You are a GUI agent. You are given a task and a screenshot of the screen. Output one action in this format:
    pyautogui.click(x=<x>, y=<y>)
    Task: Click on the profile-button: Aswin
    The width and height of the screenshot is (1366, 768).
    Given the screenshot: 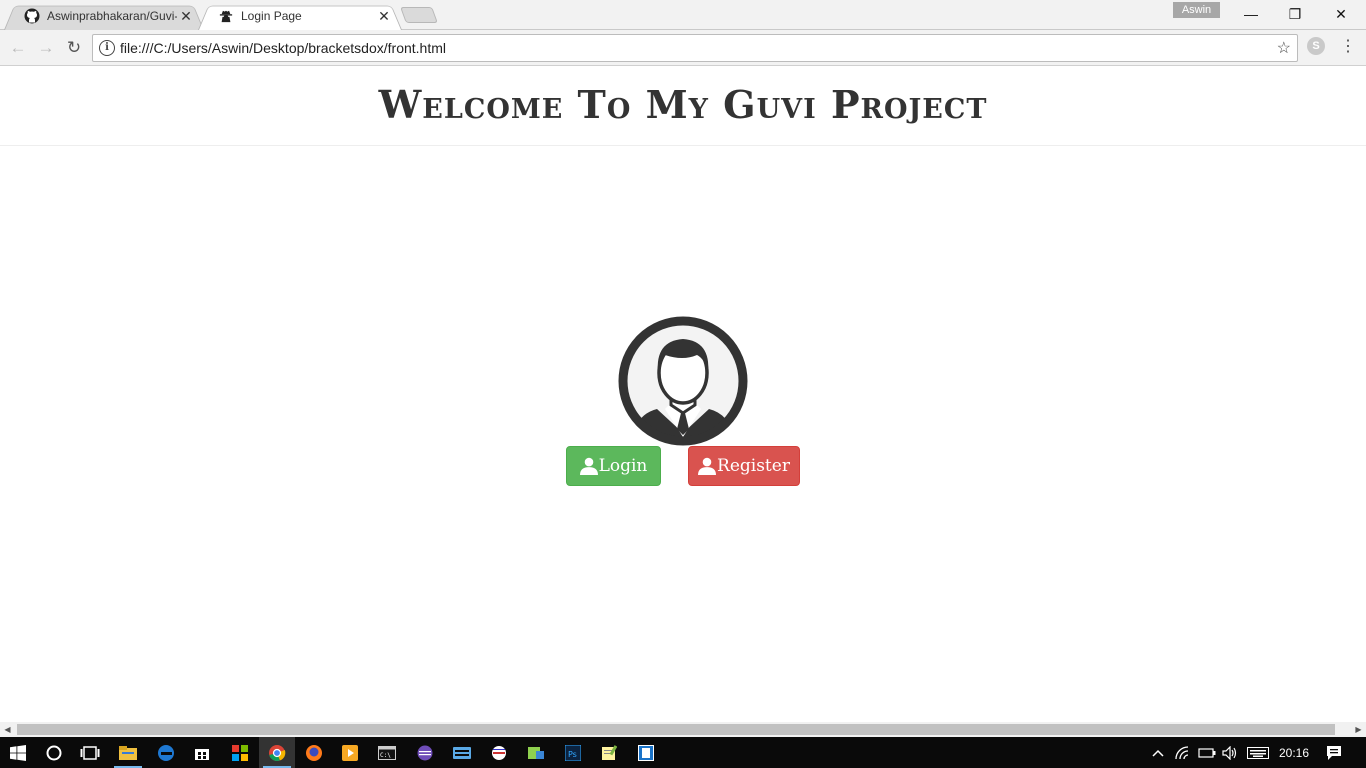 What is the action you would take?
    pyautogui.click(x=1196, y=10)
    